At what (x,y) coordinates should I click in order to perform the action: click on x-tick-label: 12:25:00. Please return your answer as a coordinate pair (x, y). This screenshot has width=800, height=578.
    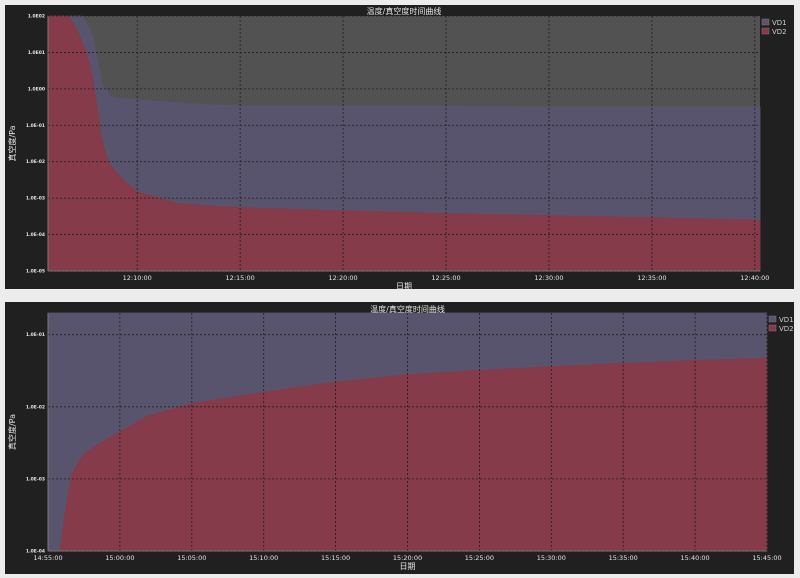
    Looking at the image, I should click on (445, 278).